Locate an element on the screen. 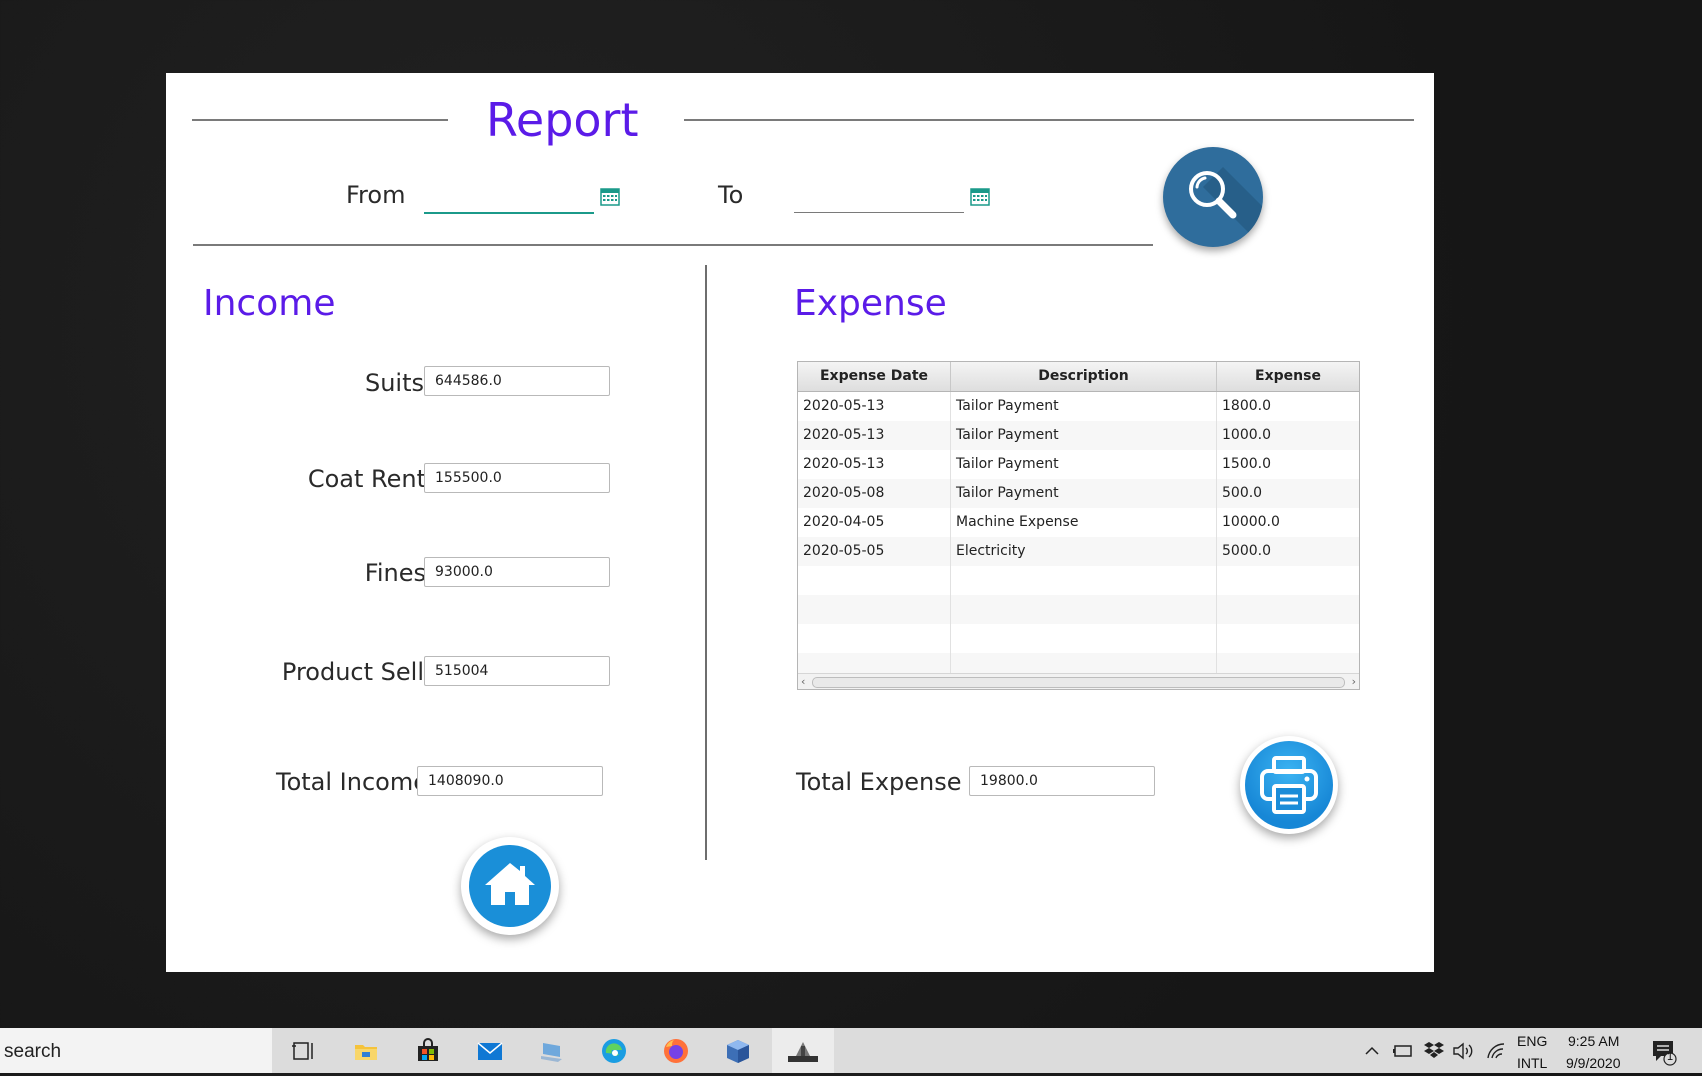 The height and width of the screenshot is (1076, 1702). file-explorer-icon is located at coordinates (366, 1051).